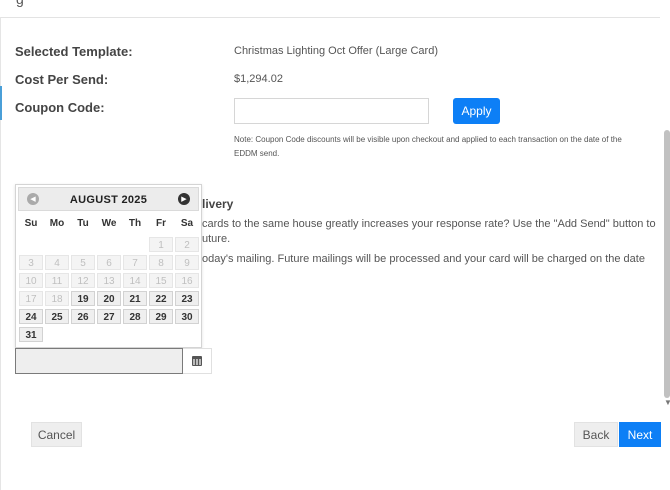 The width and height of the screenshot is (670, 490). I want to click on date-row: 24 25 26 27 28 29 30, so click(109, 317).